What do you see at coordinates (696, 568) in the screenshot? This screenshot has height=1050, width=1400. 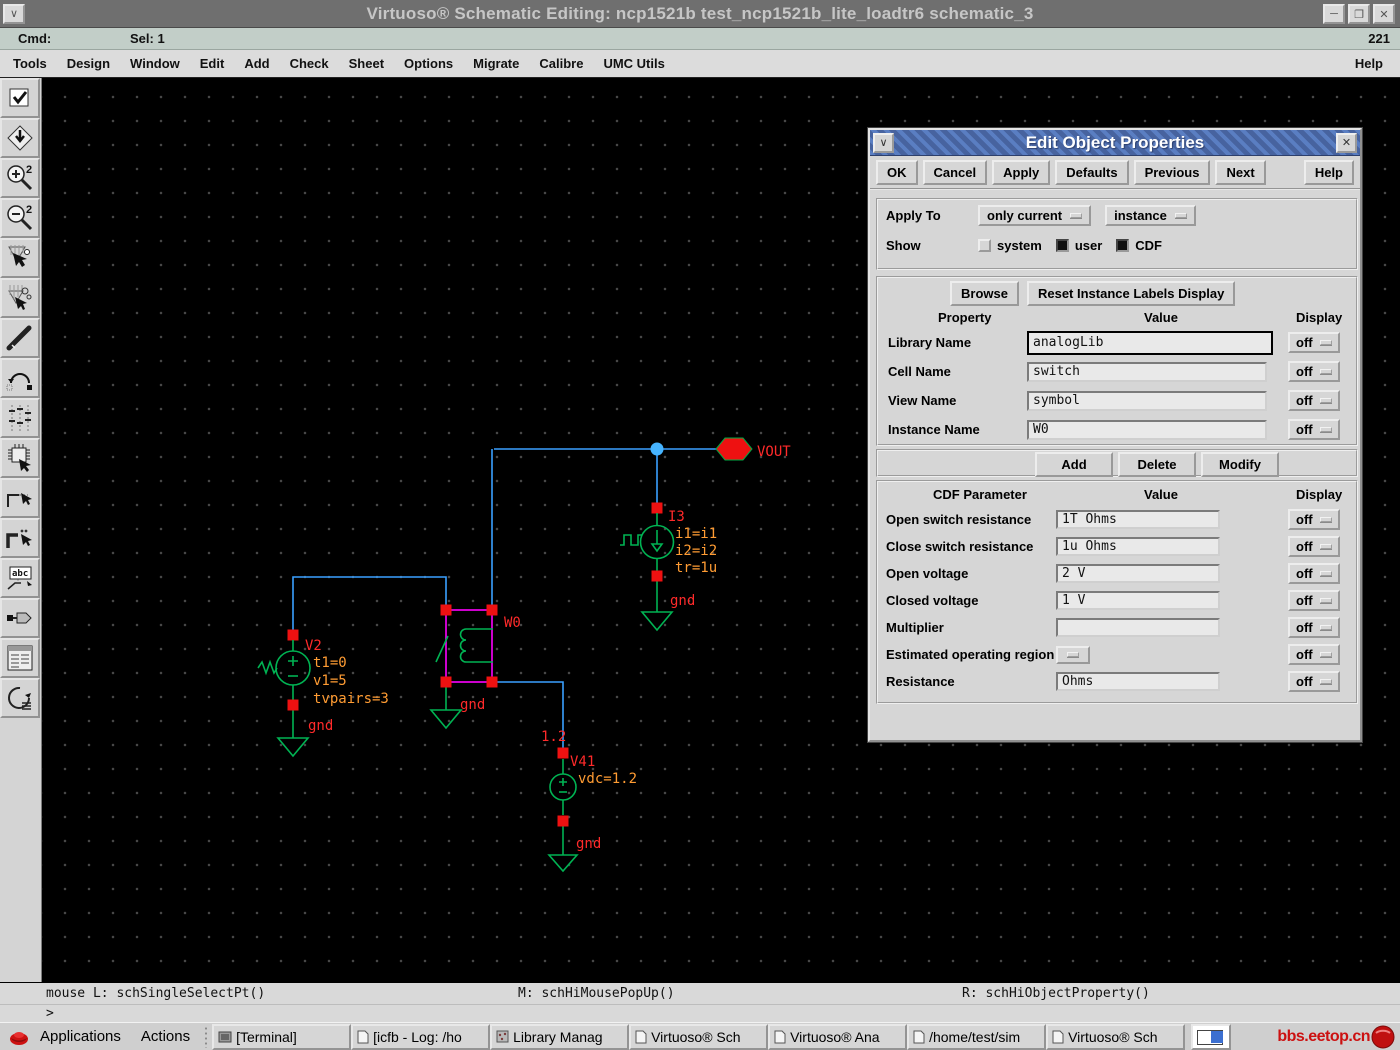 I see `i3-param-tr: tr=1u` at bounding box center [696, 568].